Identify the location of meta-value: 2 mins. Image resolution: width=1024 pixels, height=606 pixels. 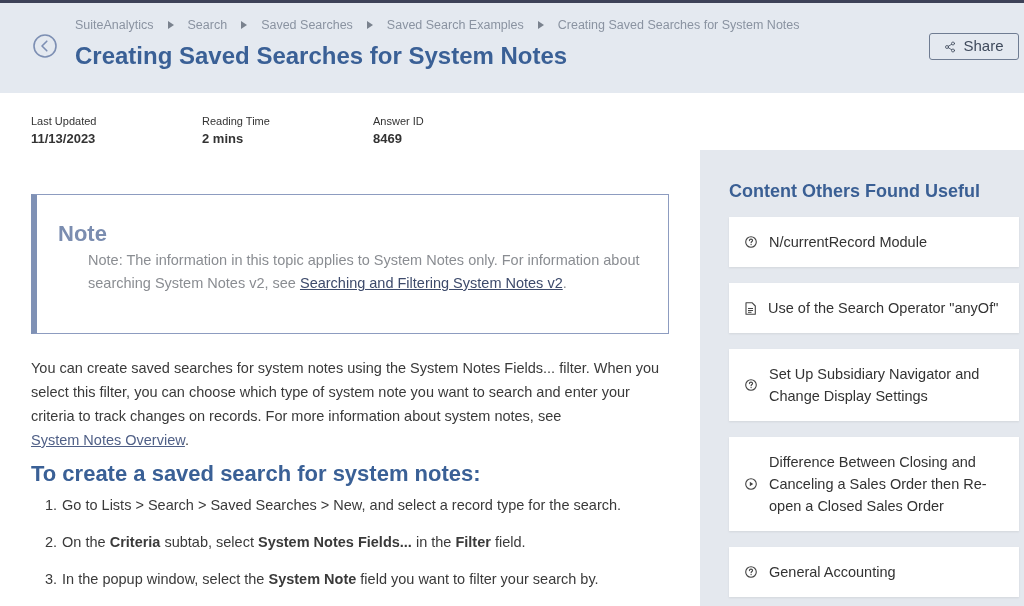
(223, 139).